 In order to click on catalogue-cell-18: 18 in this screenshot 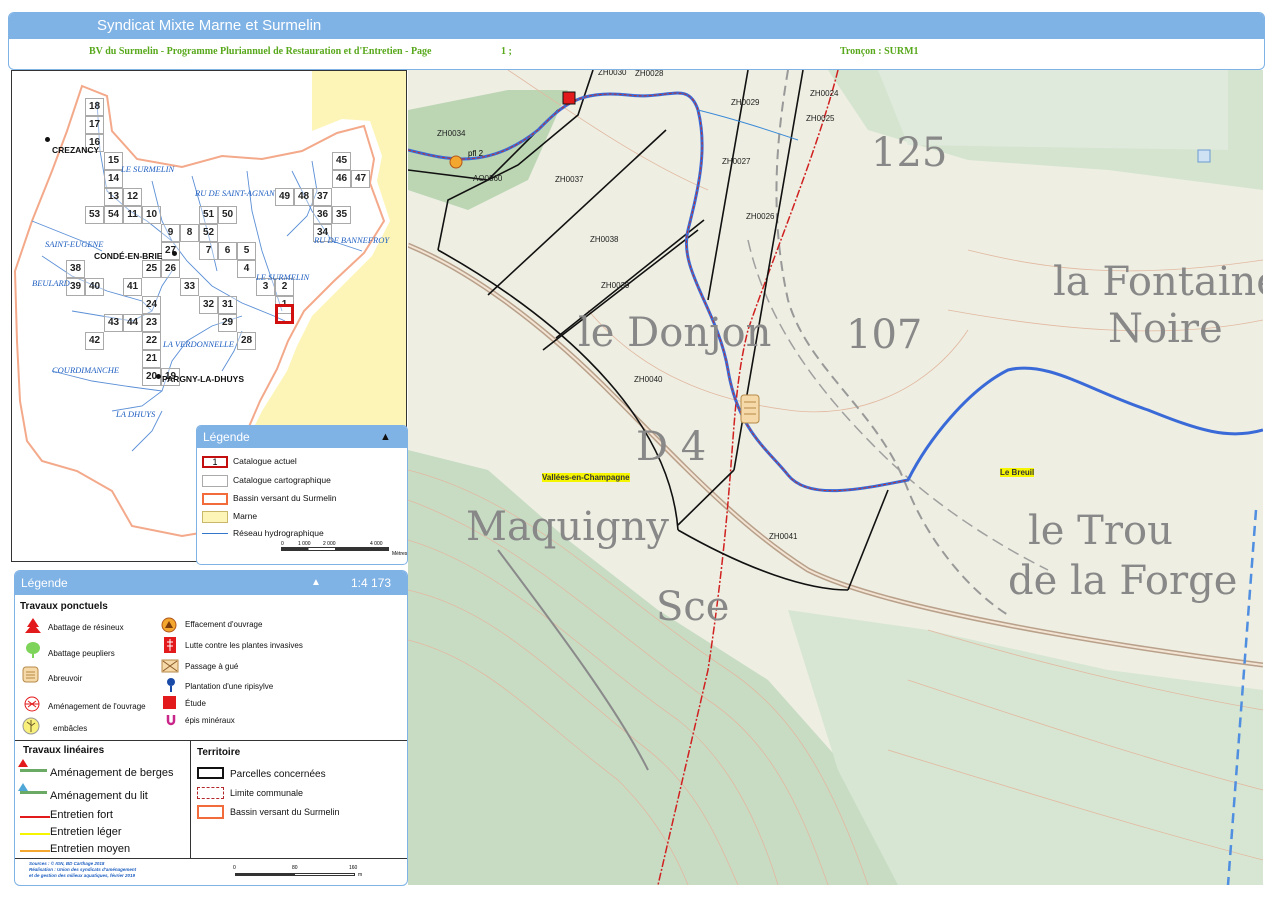, I will do `click(94, 107)`.